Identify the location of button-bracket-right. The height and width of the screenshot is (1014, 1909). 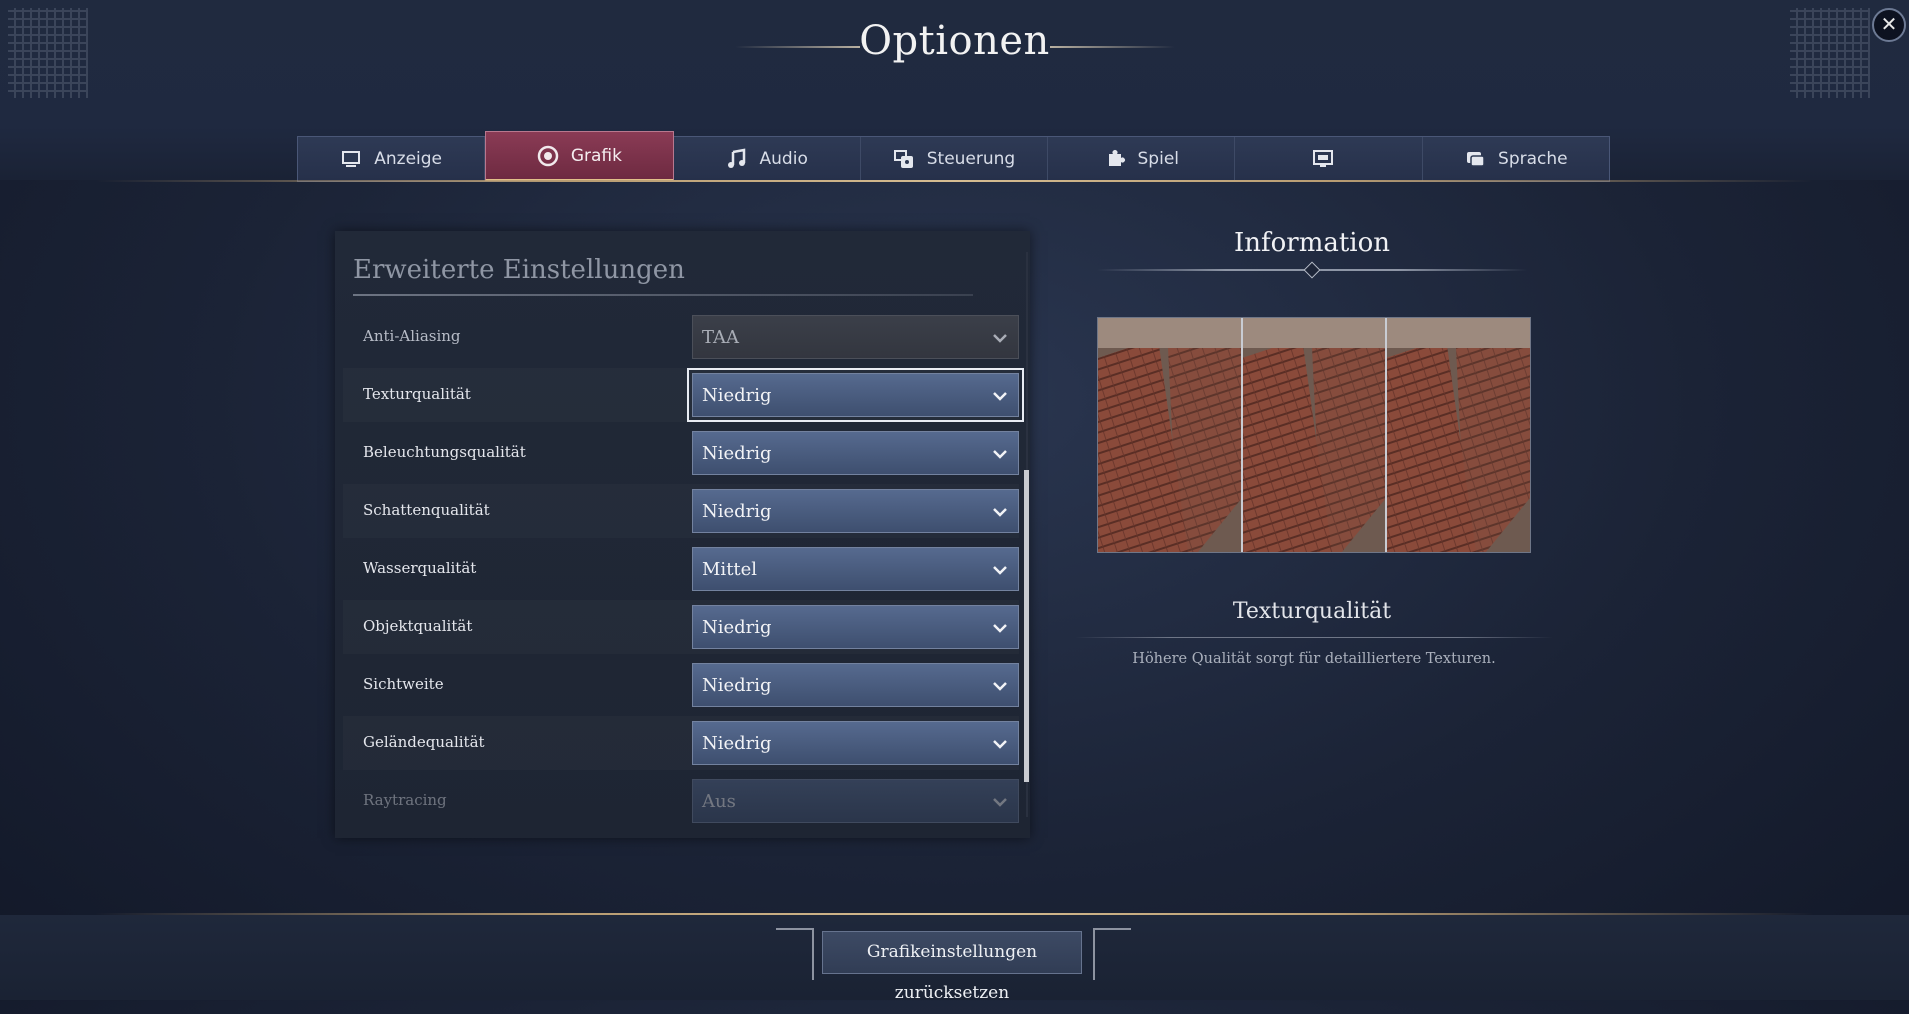
(1112, 954).